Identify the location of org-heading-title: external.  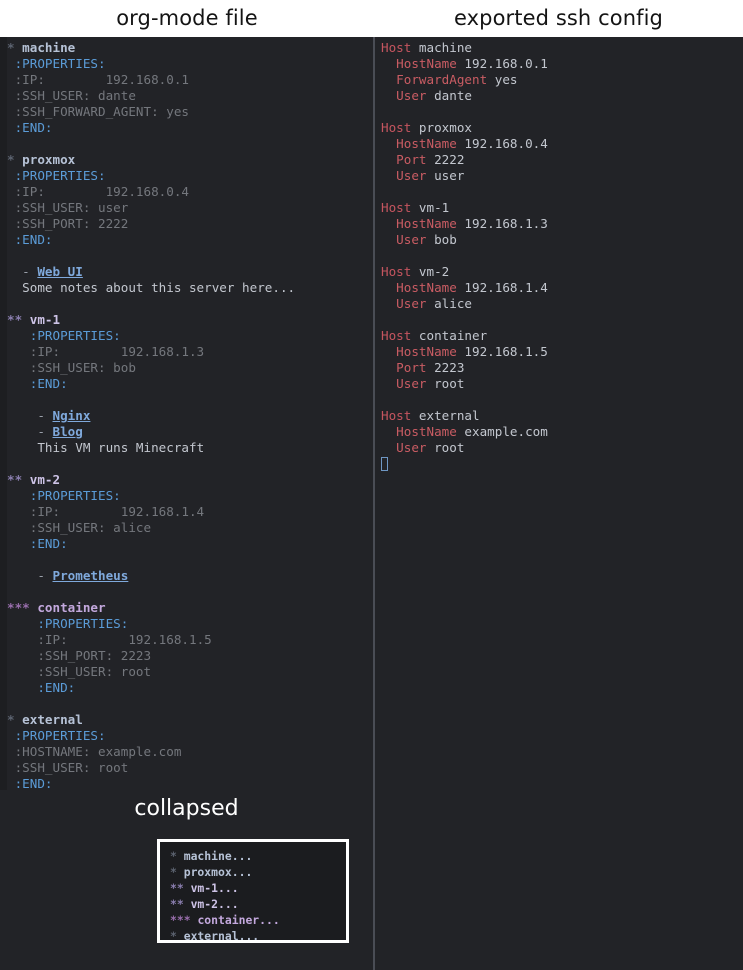
(52, 719).